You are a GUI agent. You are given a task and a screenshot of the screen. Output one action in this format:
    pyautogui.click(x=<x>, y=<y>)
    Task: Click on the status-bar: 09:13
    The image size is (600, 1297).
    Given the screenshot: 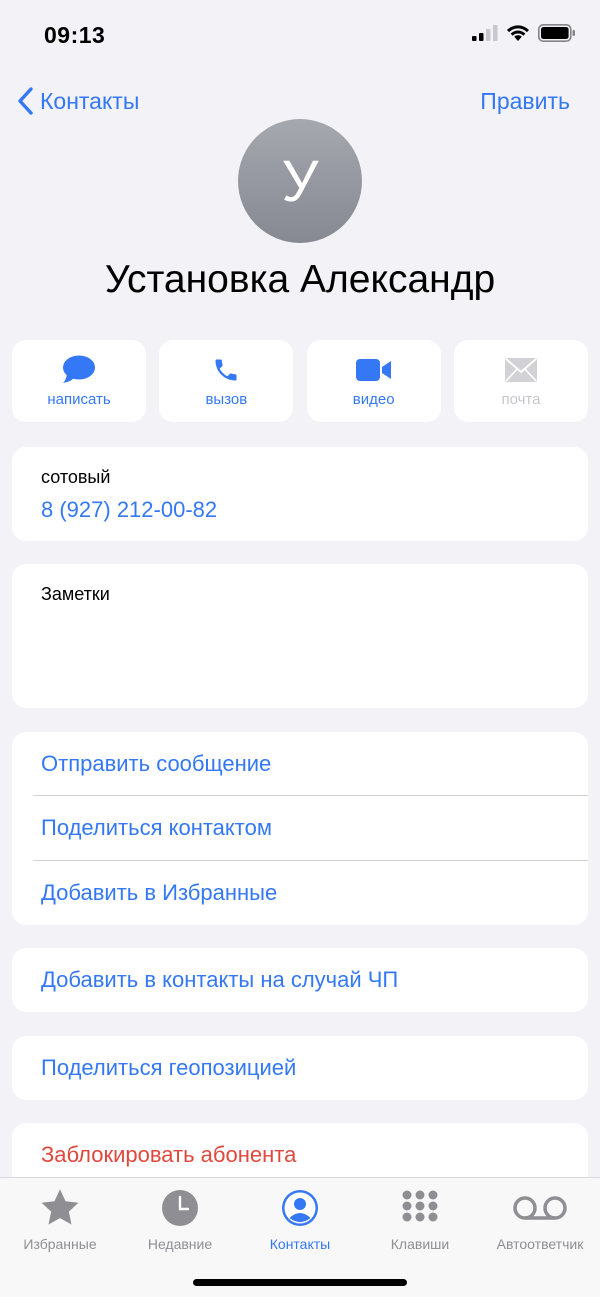 What is the action you would take?
    pyautogui.click(x=300, y=35)
    